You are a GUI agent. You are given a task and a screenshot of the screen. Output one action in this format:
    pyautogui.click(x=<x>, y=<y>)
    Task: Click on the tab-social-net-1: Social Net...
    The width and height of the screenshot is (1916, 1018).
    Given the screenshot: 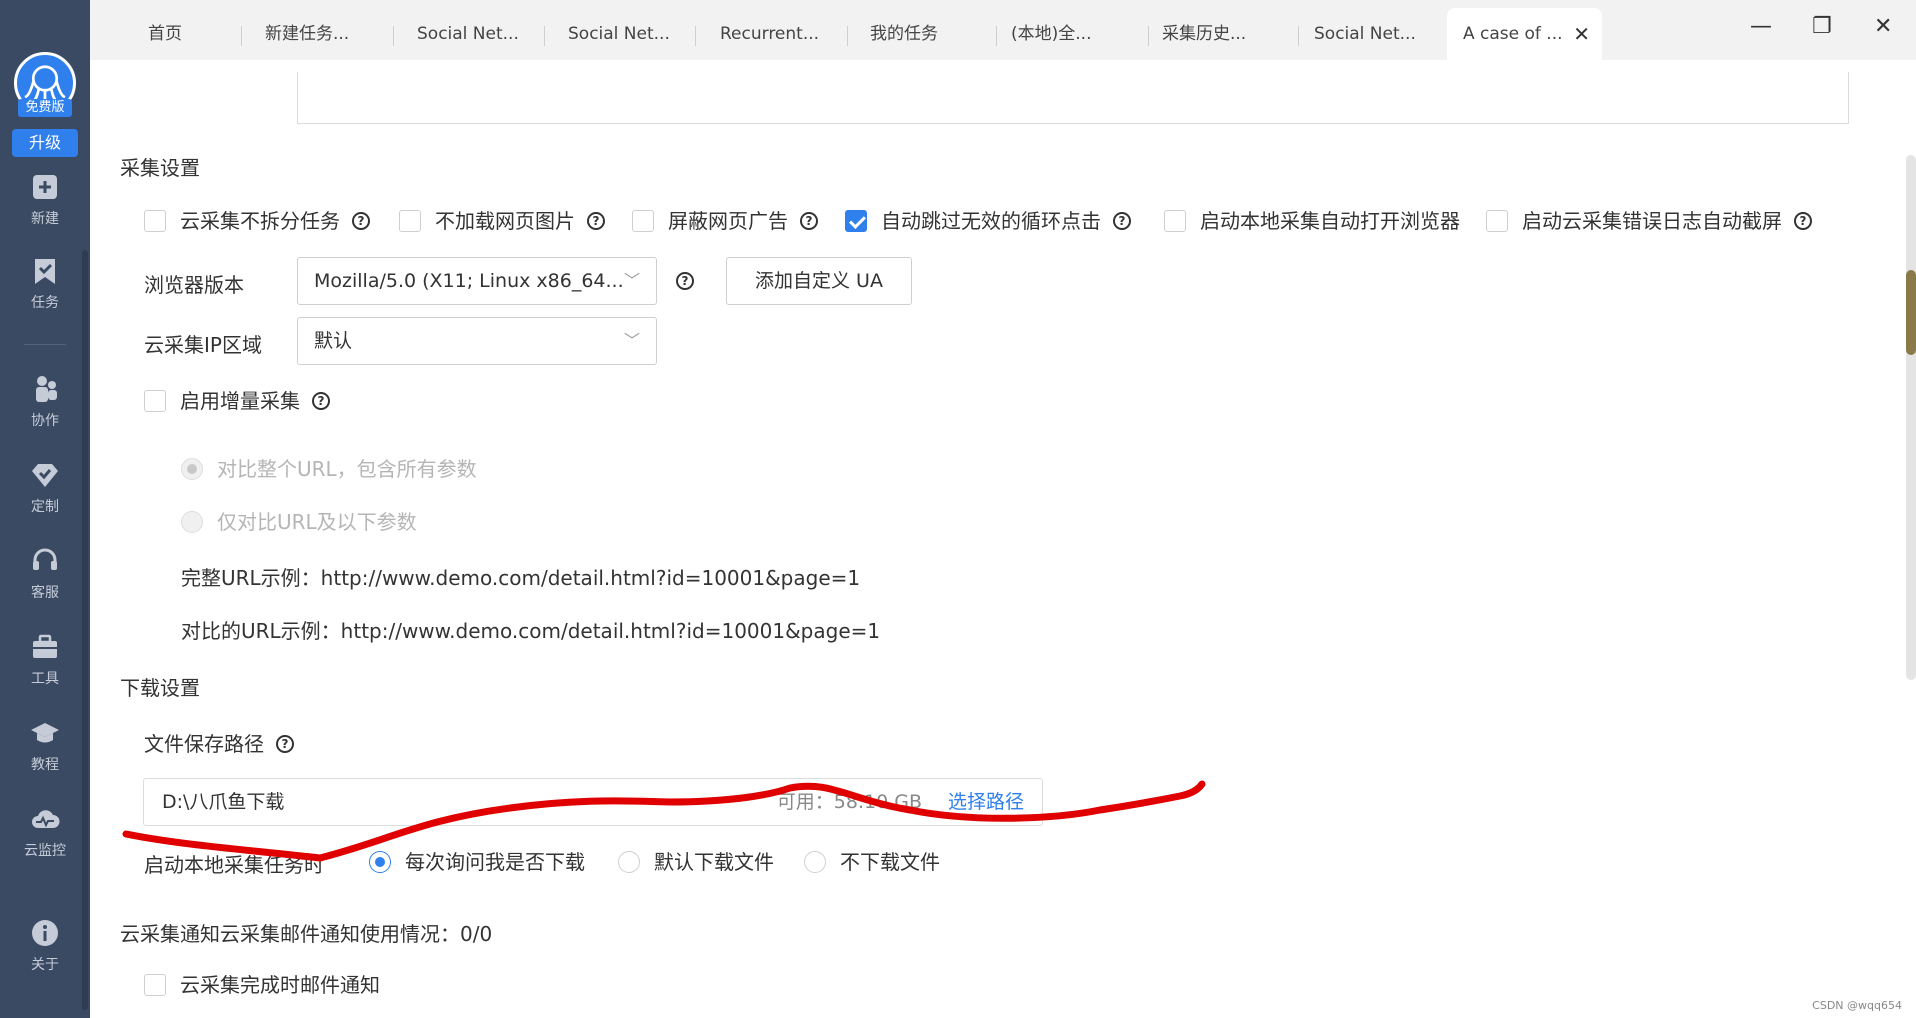 What is the action you would take?
    pyautogui.click(x=473, y=34)
    